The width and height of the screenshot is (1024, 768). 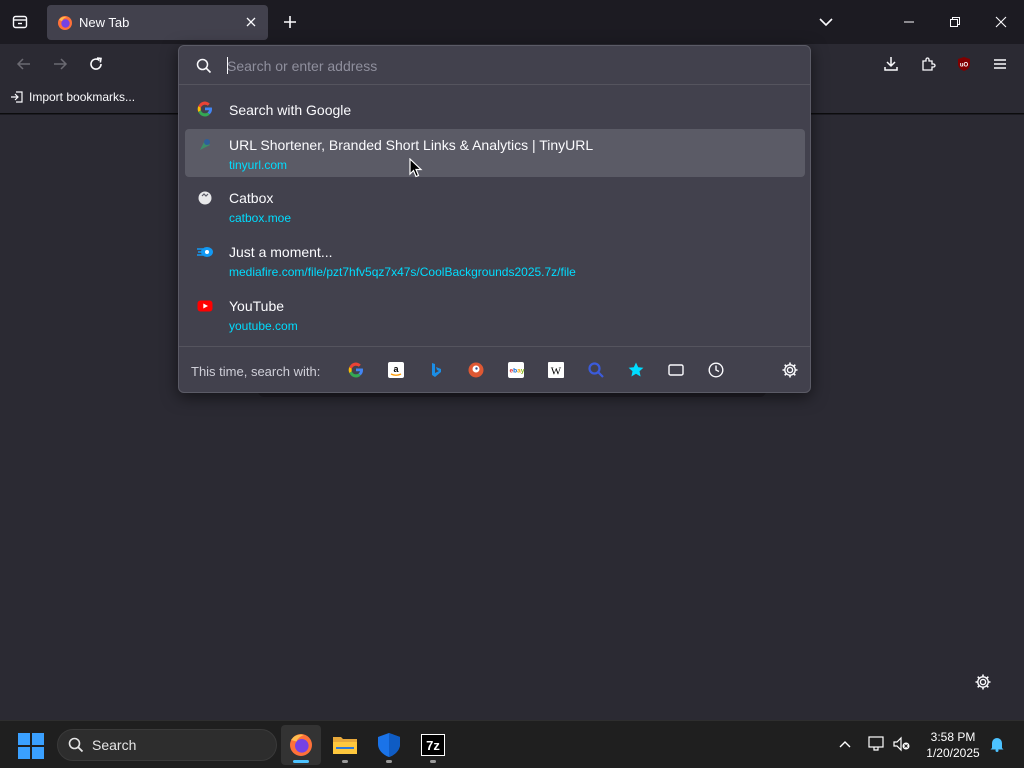 I want to click on taskbar-7zip: 7z, so click(x=433, y=745).